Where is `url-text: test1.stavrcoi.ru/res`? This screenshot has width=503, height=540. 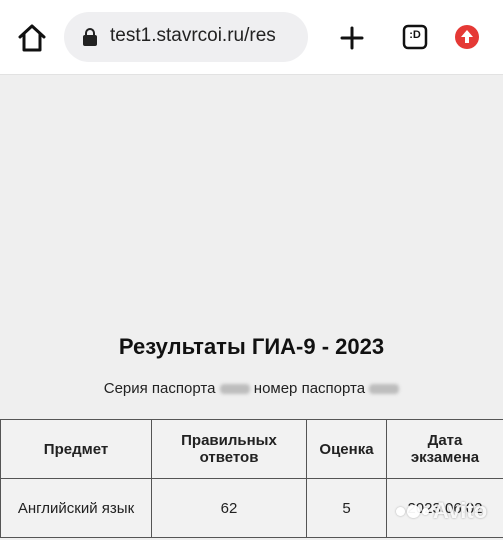
url-text: test1.stavrcoi.ru/res is located at coordinates (193, 35).